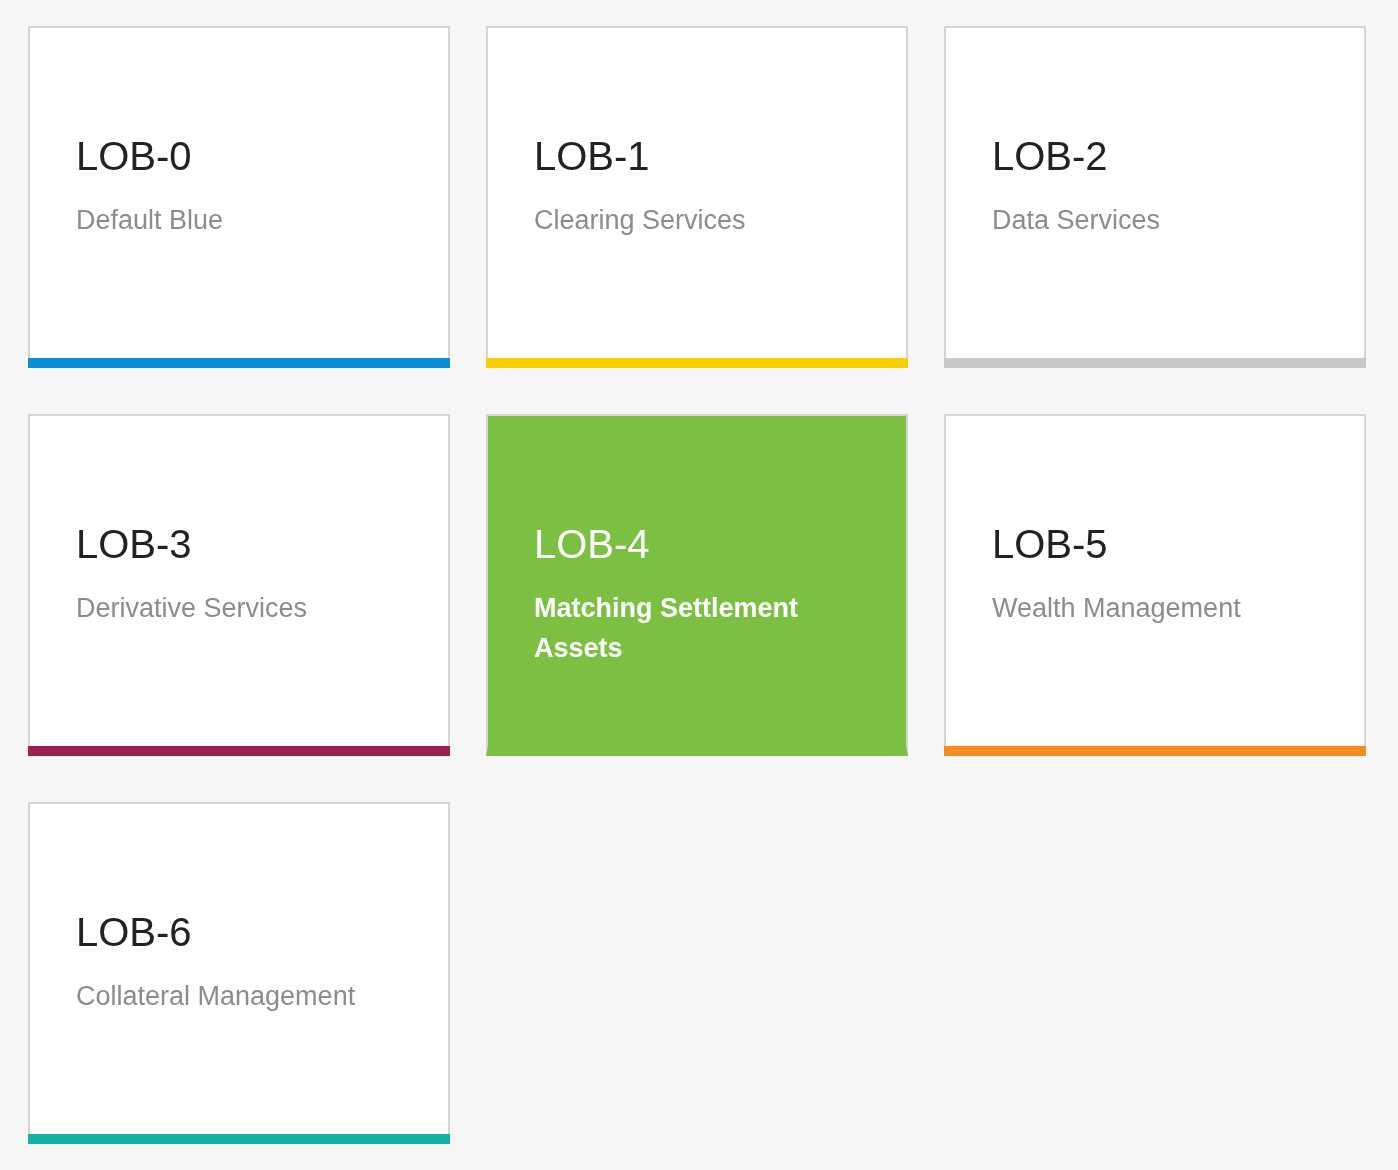  I want to click on card-title: LOB-6, so click(134, 932).